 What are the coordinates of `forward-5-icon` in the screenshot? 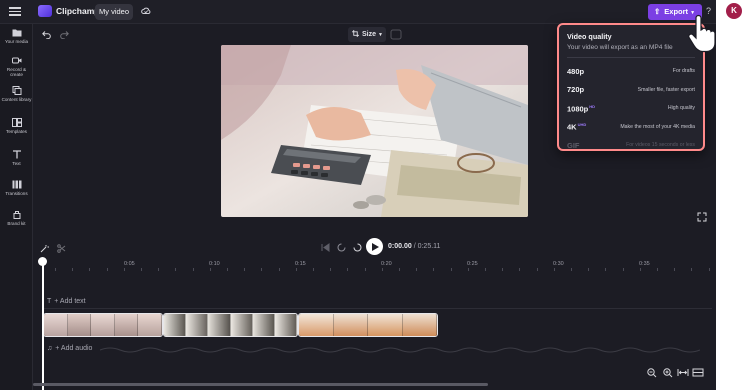 It's located at (357, 247).